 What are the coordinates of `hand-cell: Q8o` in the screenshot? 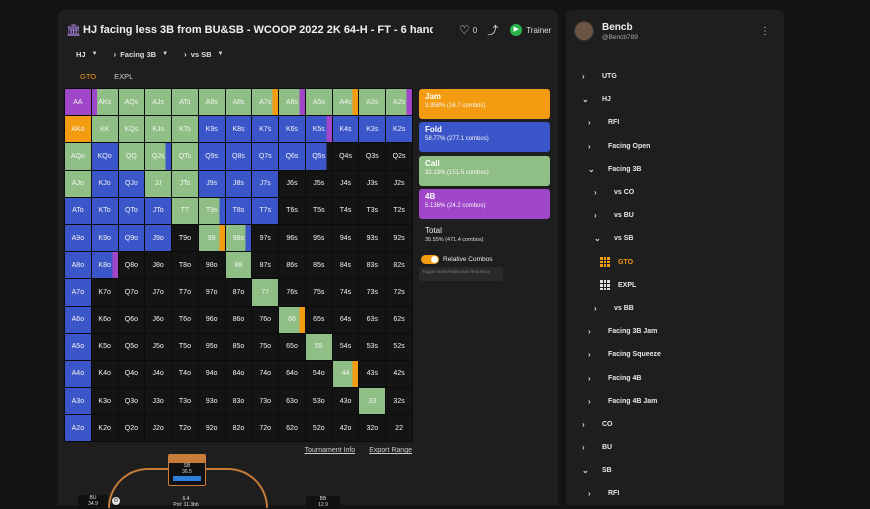 It's located at (132, 266).